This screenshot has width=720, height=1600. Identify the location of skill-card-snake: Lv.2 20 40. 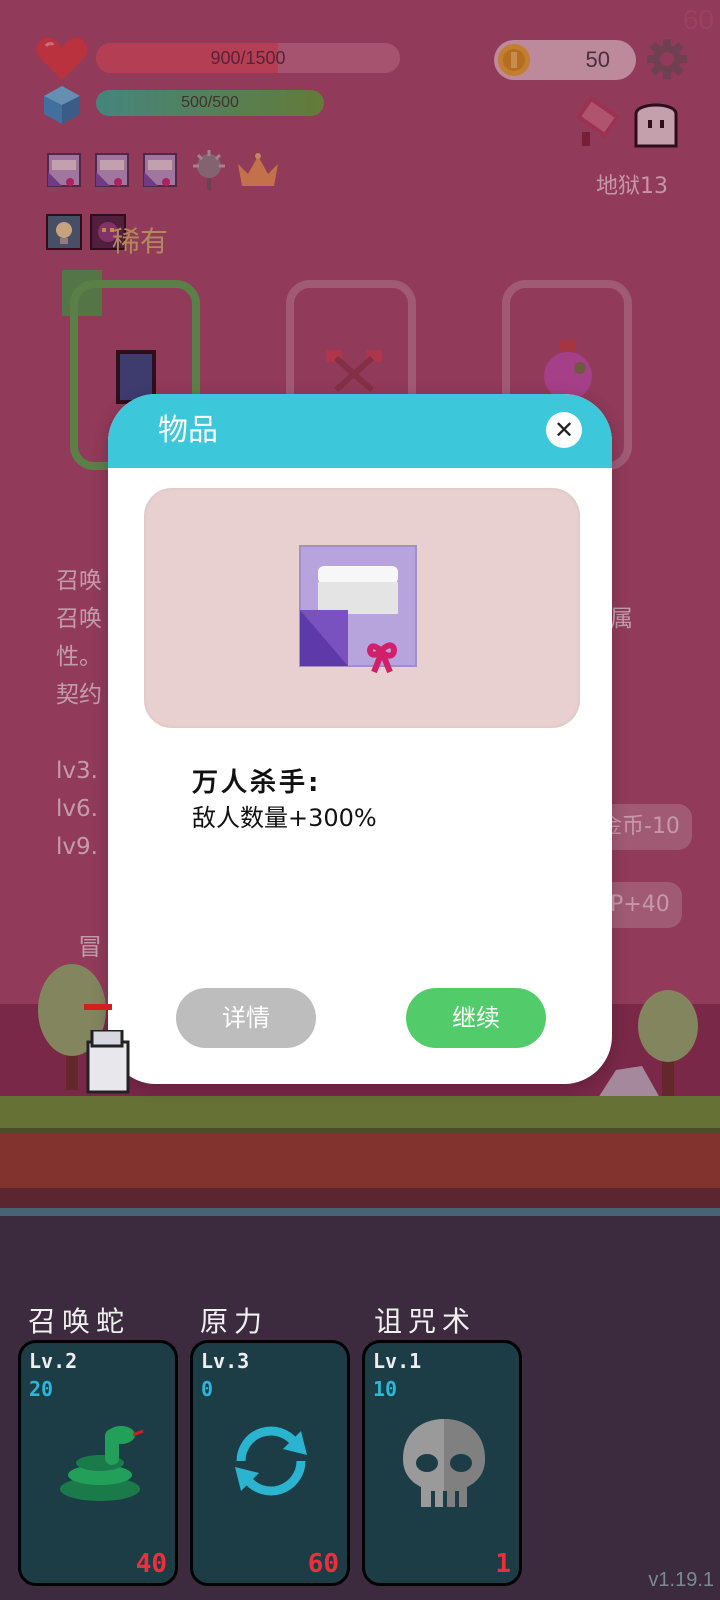
(98, 1463).